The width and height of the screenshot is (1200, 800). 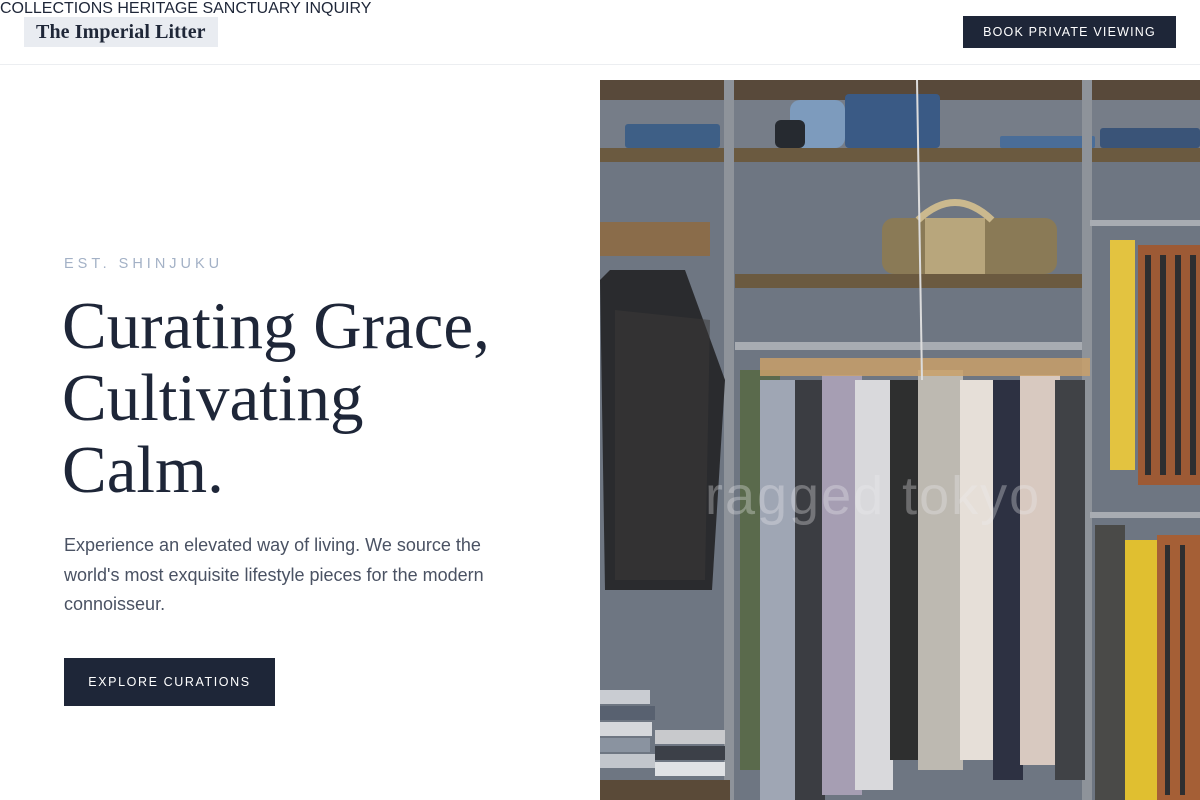 I want to click on headline-line-3: Calm., so click(x=143, y=470).